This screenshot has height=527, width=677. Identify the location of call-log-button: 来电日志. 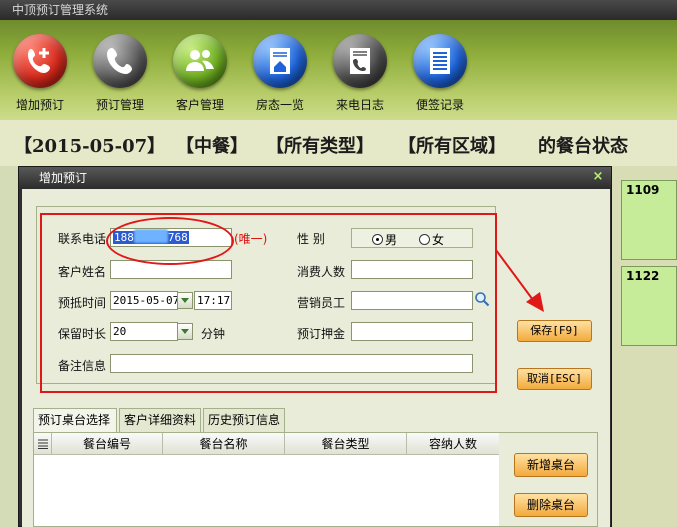
(360, 77).